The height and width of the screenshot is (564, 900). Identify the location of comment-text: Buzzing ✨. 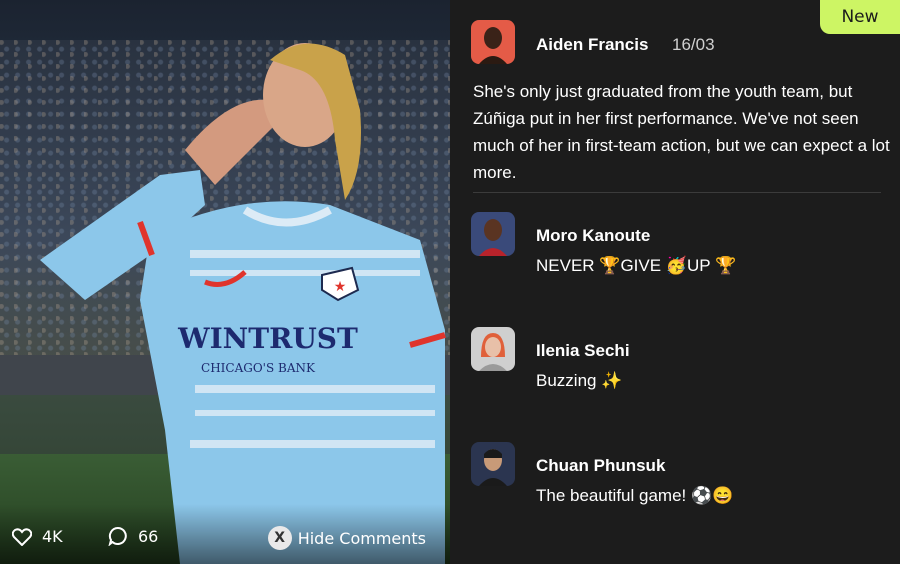
(579, 380).